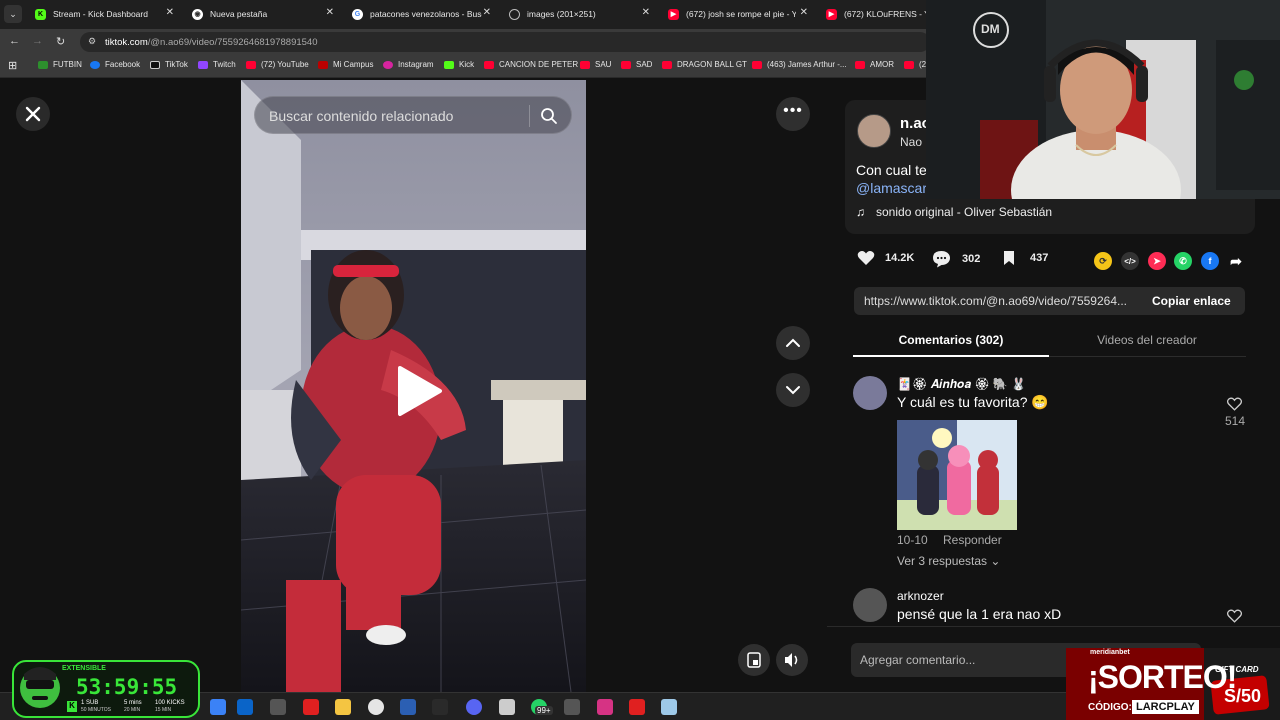 Image resolution: width=1280 pixels, height=720 pixels. I want to click on save-button: 437, so click(1025, 258).